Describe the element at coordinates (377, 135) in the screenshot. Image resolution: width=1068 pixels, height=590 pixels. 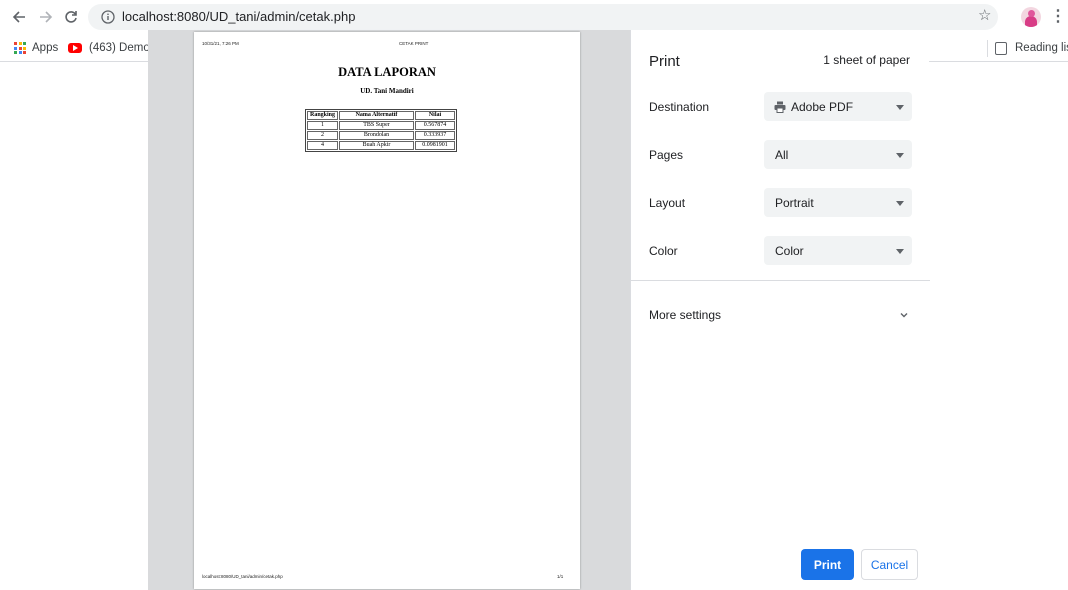
I see `table-cell: Brondolan` at that location.